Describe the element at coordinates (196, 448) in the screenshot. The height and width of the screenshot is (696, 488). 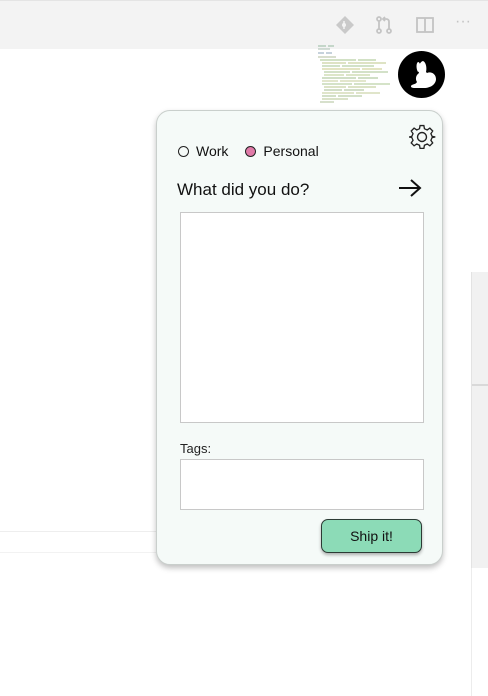
I see `tags-label: Tags:` at that location.